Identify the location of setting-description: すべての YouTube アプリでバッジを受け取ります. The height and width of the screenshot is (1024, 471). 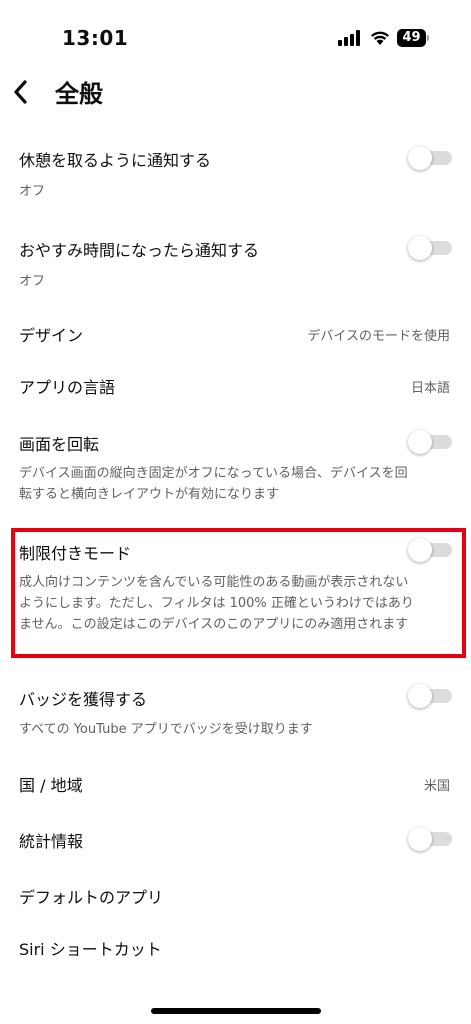
(166, 729).